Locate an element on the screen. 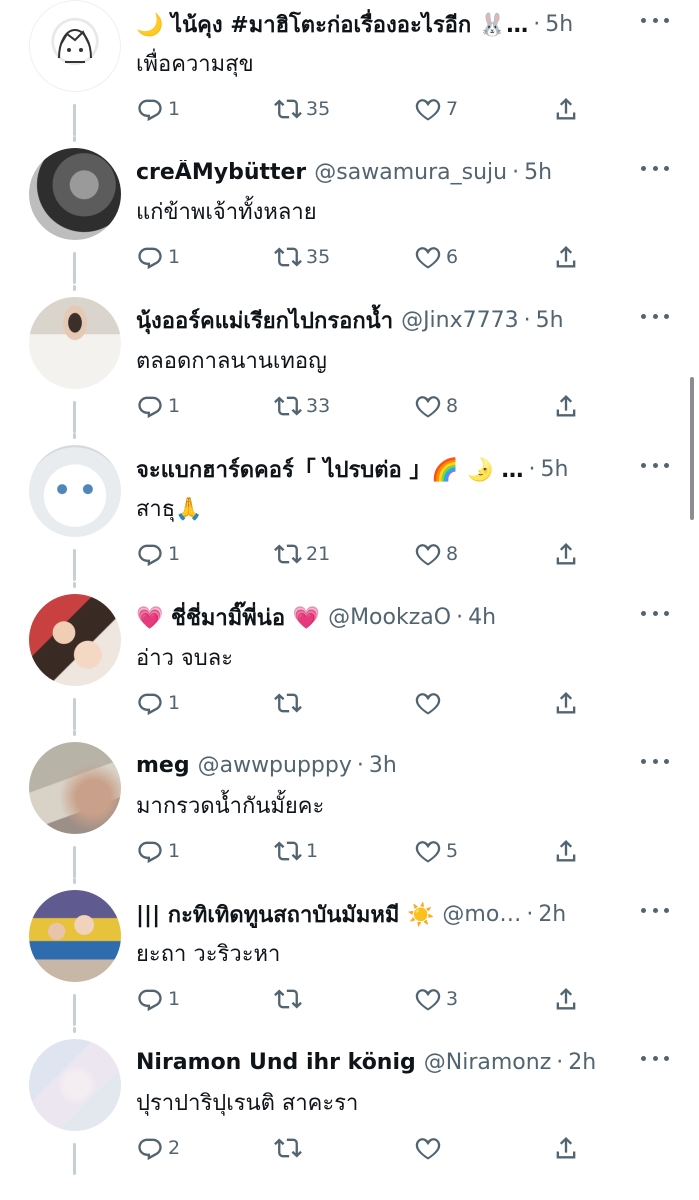  user-handle: @awwpupppy is located at coordinates (275, 765).